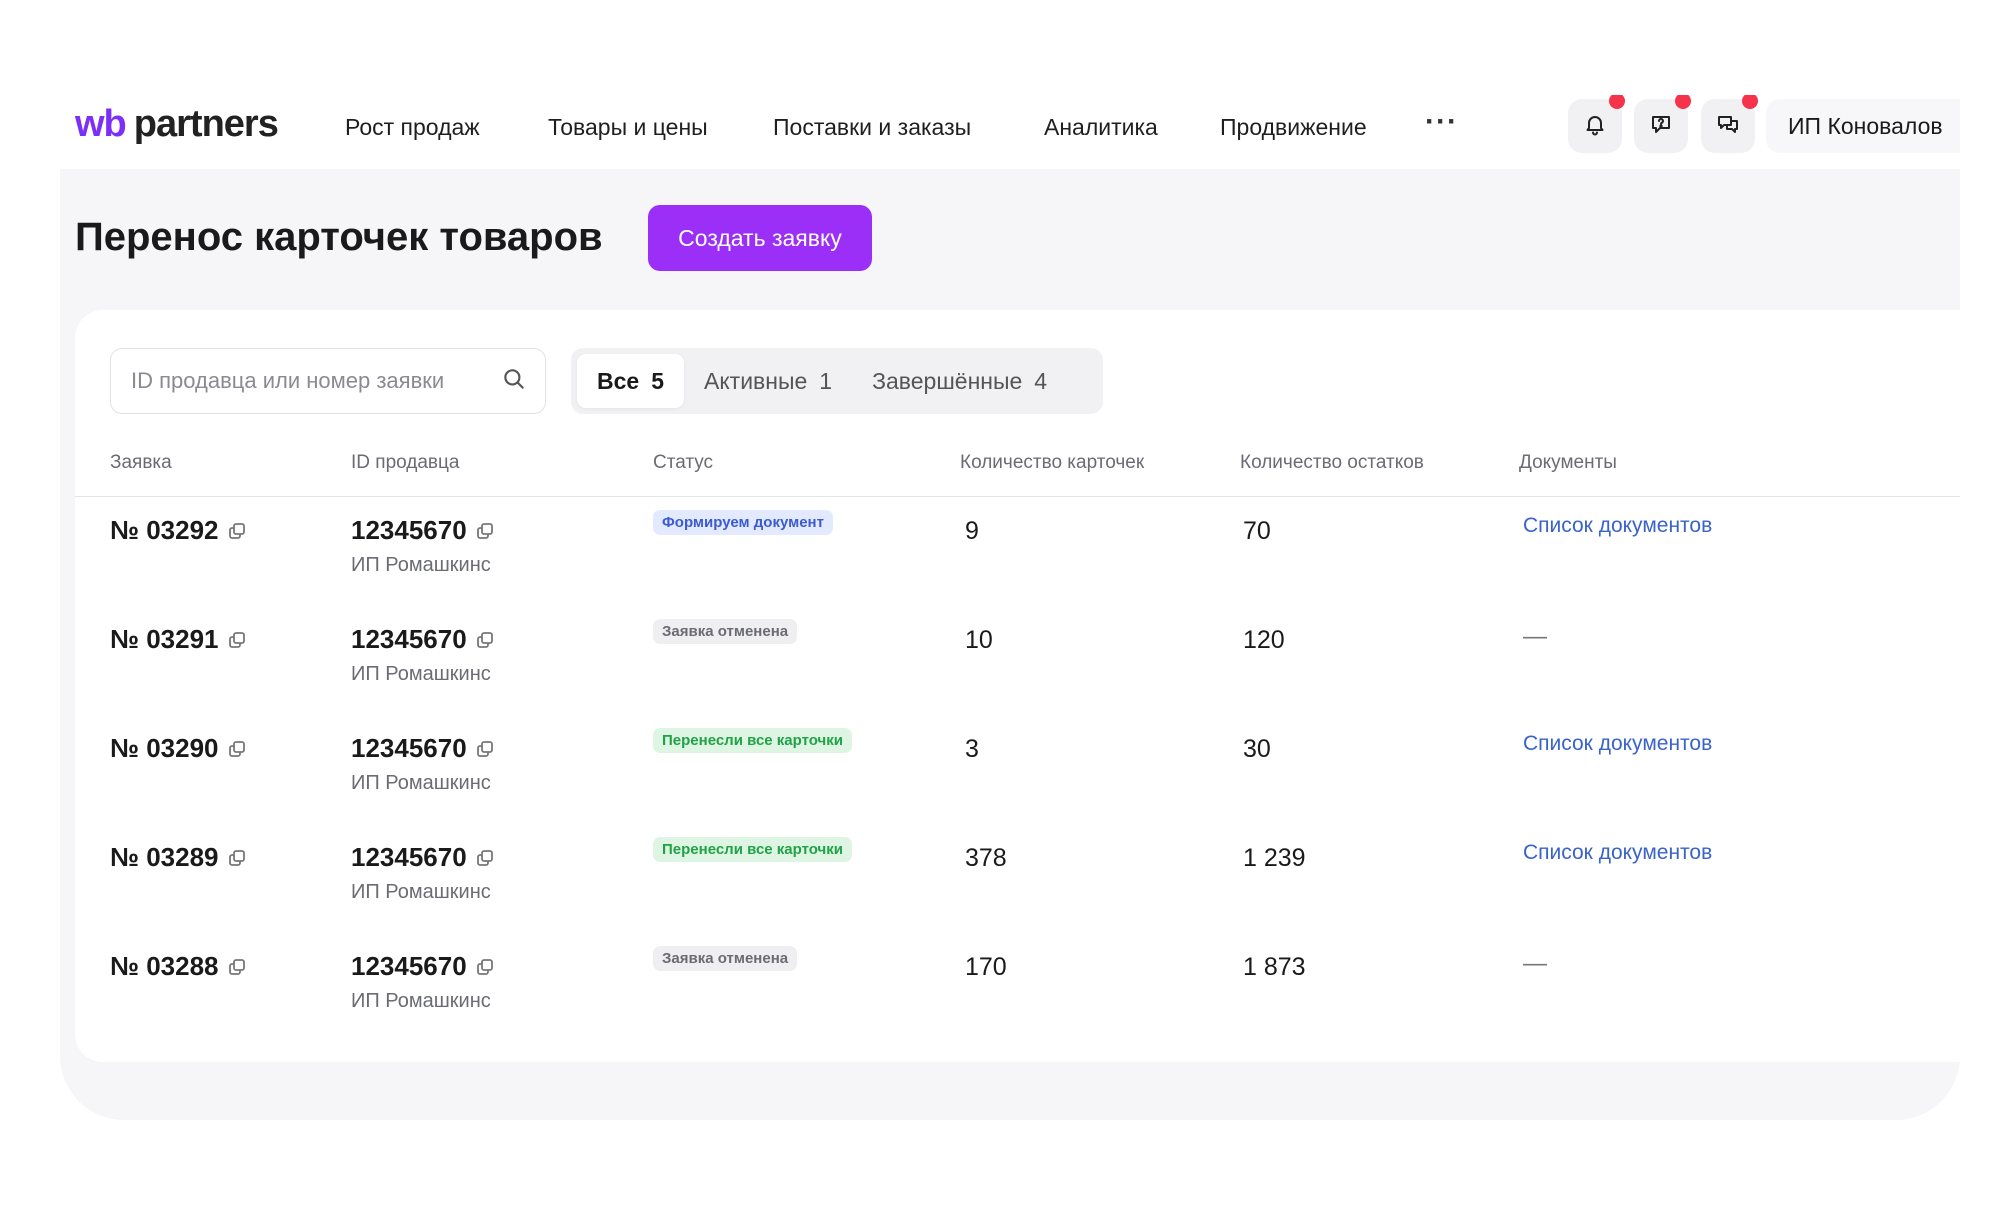 This screenshot has height=1215, width=2016. I want to click on page-title: Перенос карточек товаров, so click(339, 237).